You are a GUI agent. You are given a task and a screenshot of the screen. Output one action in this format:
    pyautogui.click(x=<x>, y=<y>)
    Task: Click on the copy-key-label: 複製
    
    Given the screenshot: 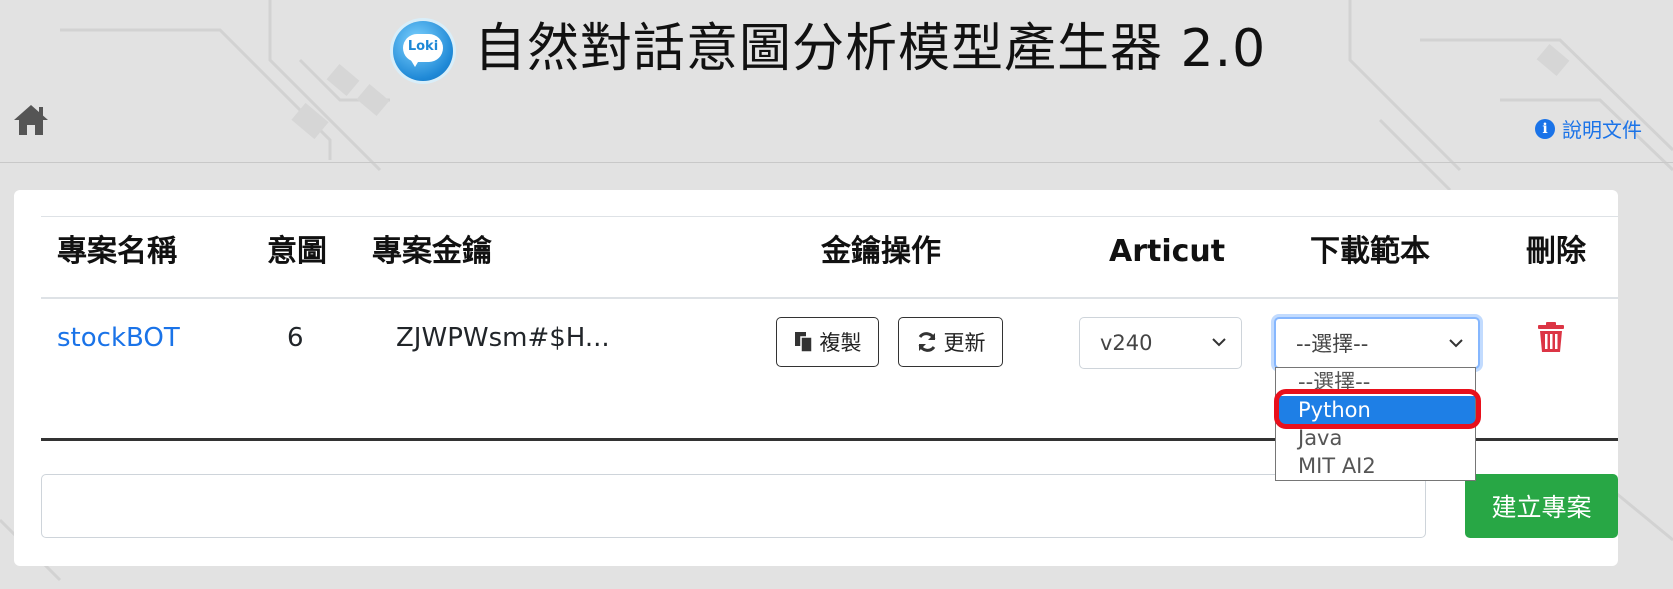 What is the action you would take?
    pyautogui.click(x=840, y=343)
    